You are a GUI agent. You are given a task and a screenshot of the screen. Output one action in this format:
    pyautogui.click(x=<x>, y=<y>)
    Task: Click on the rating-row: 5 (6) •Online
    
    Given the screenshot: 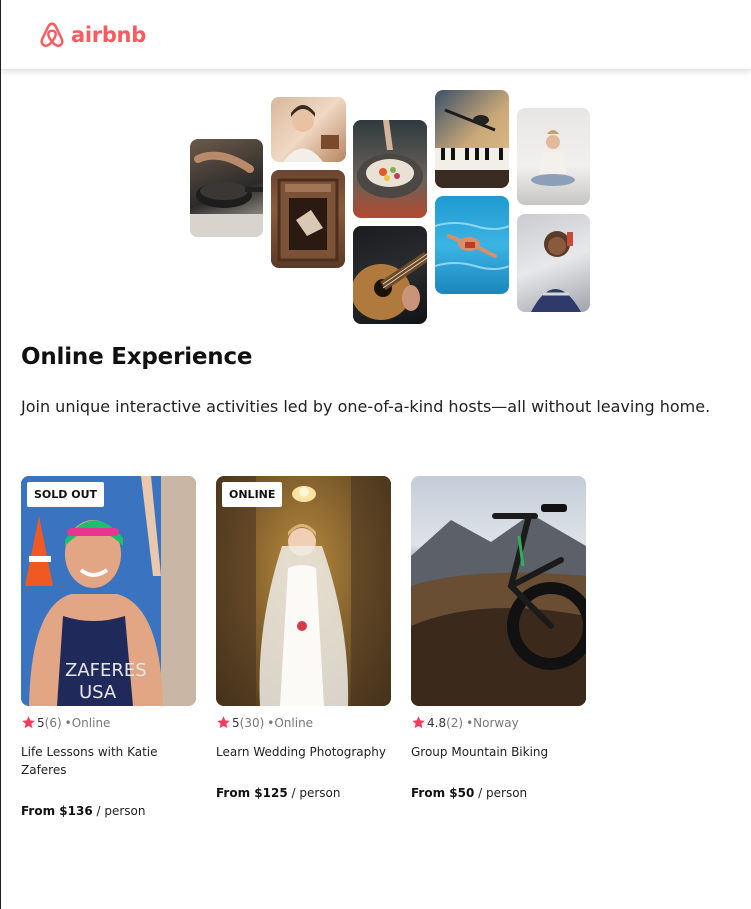 What is the action you would take?
    pyautogui.click(x=108, y=722)
    